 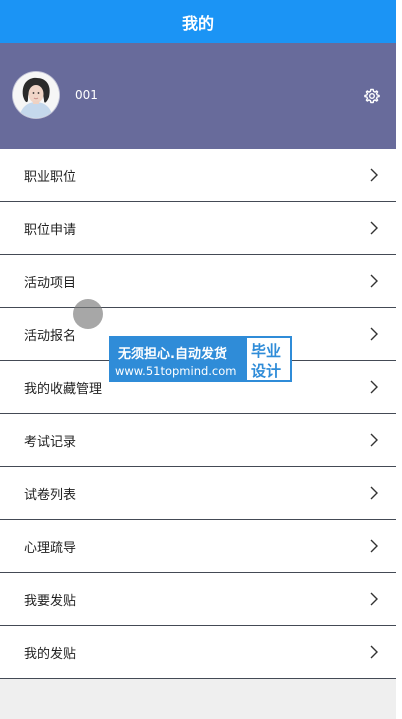 I want to click on menu-item-exam-records: 考试记录, so click(x=198, y=440).